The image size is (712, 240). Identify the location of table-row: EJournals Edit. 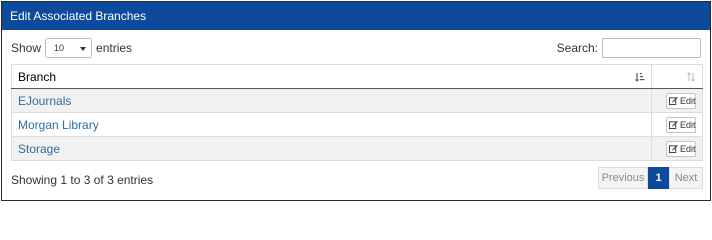
(357, 100).